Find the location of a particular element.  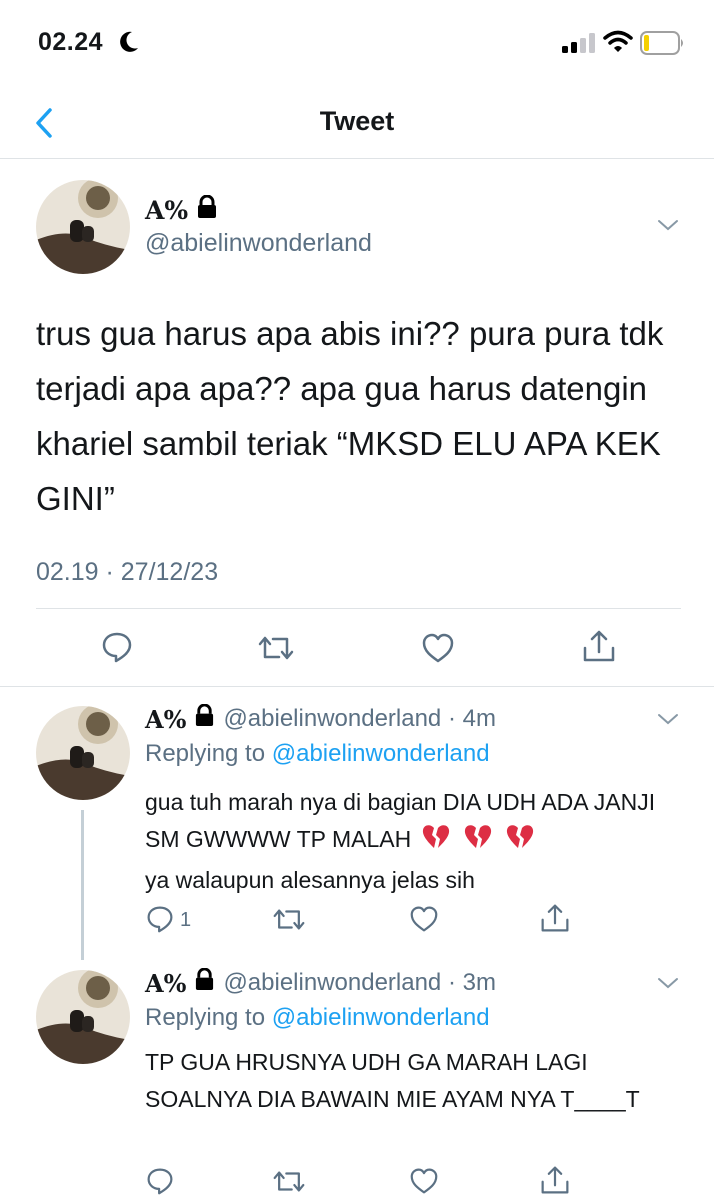

reply-header: A% @abielinwonderland · 4m is located at coordinates (320, 718).